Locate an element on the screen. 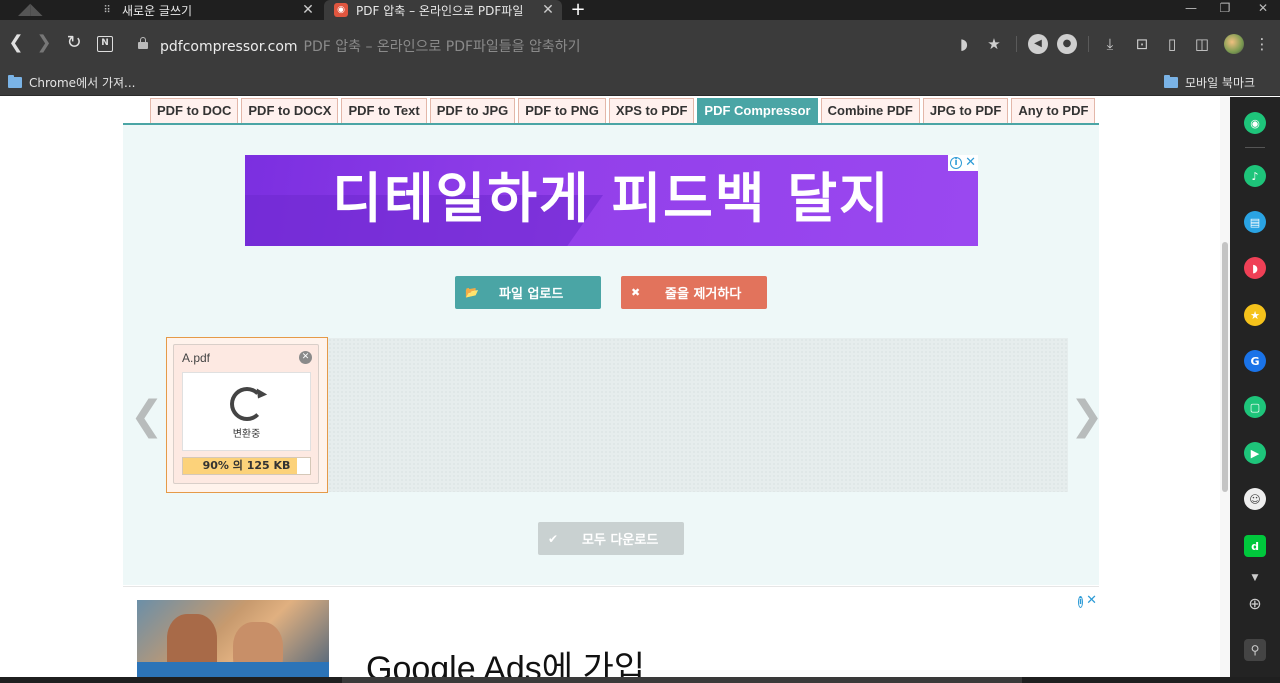  download-all-label: 모두 다운로드 is located at coordinates (620, 540).